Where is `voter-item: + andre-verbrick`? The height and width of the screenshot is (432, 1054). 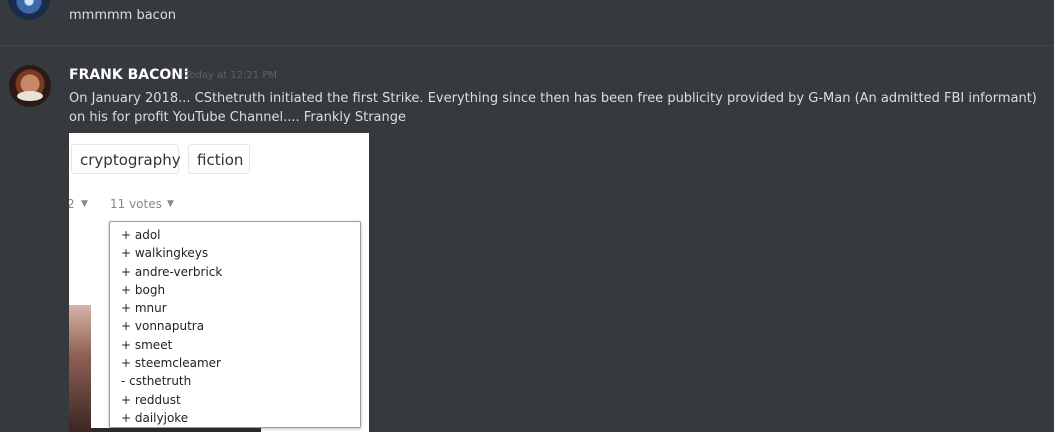 voter-item: + andre-verbrick is located at coordinates (235, 272).